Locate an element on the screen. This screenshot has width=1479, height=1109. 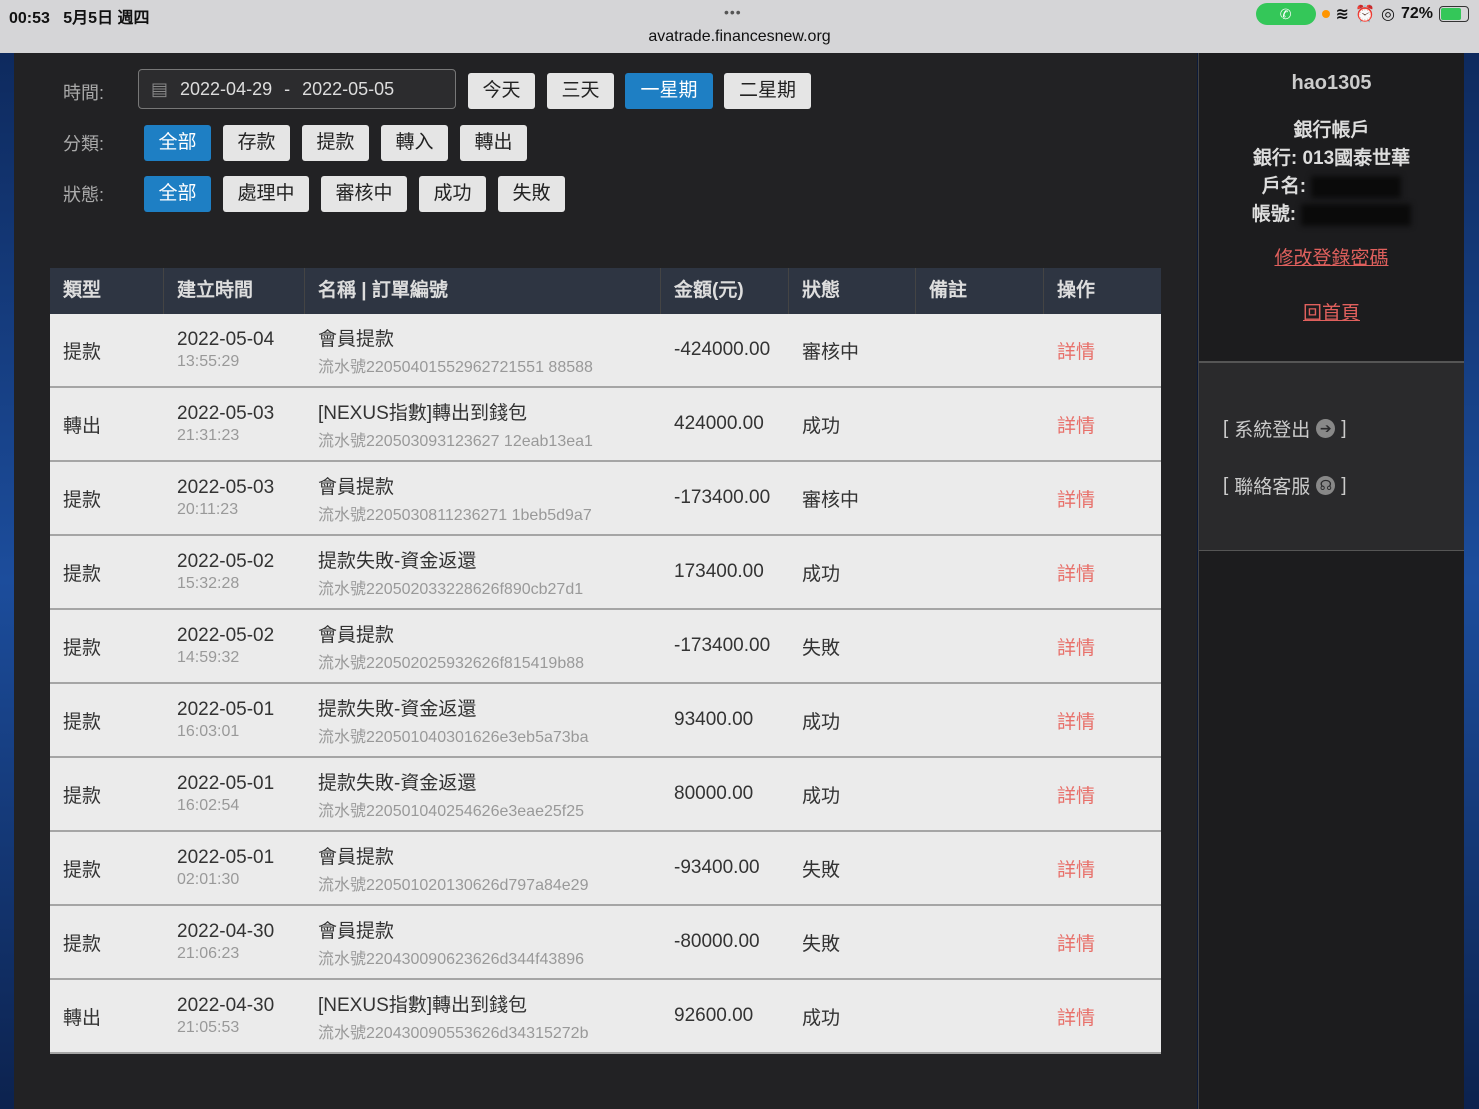
username: hao1305 is located at coordinates (1331, 83).